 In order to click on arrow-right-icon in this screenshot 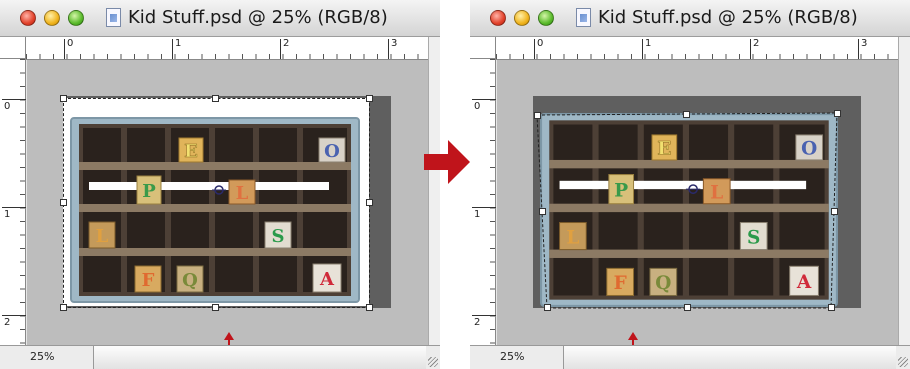, I will do `click(447, 162)`.